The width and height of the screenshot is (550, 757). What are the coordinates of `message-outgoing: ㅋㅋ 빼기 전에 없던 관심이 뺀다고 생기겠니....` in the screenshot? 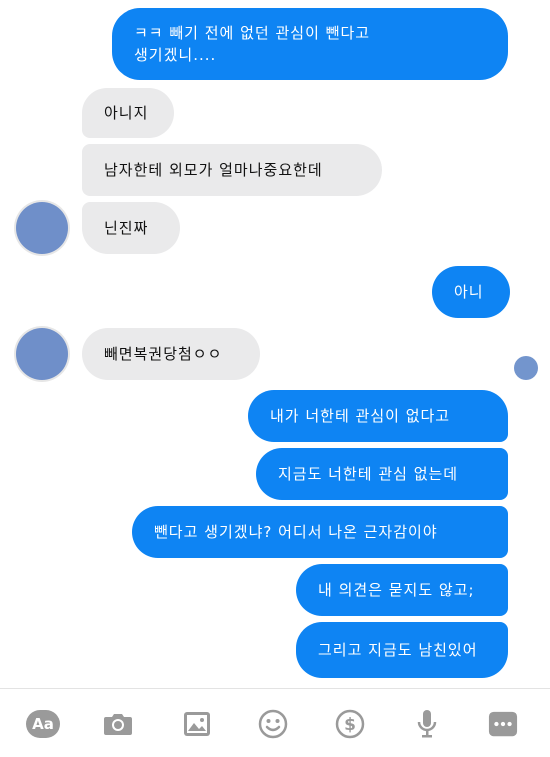 It's located at (310, 44).